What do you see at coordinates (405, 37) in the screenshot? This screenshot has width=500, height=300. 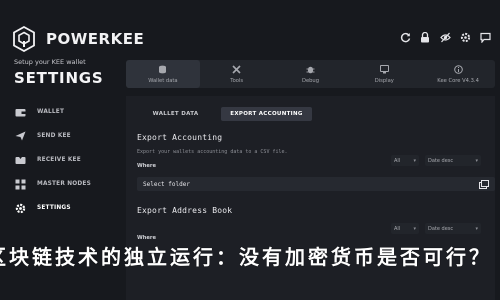 I see `refresh-icon` at bounding box center [405, 37].